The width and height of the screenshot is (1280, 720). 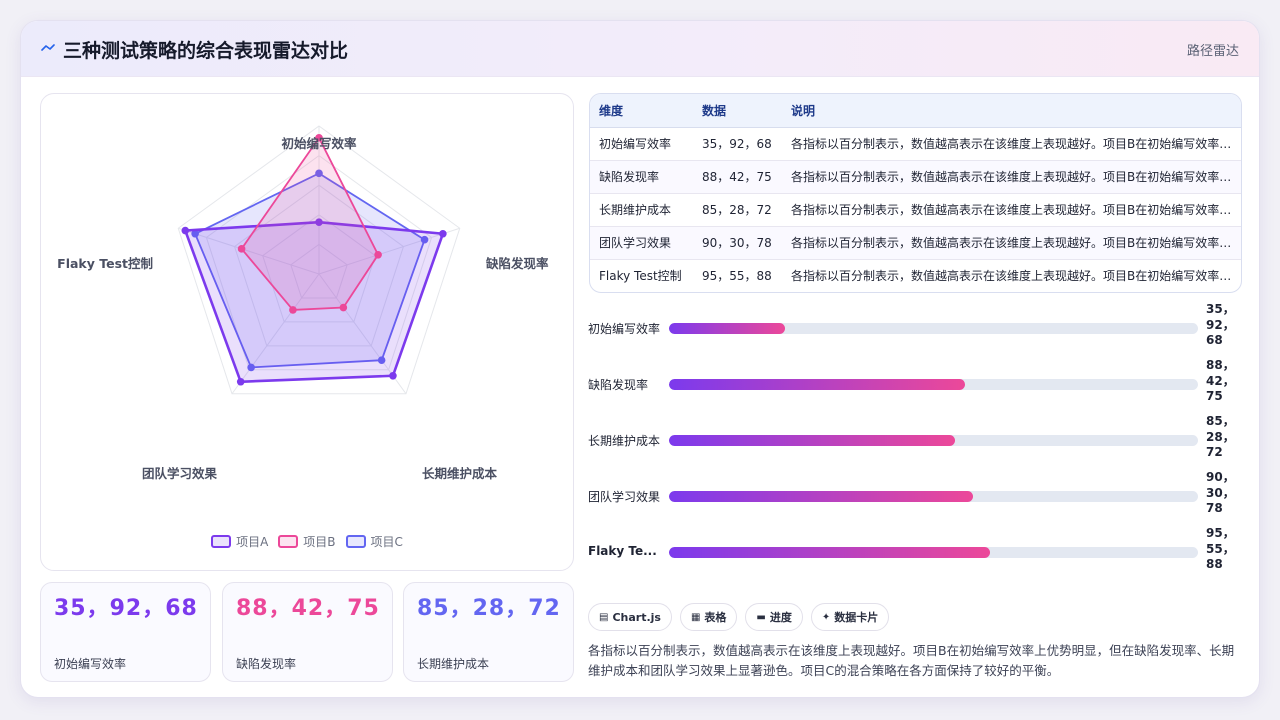 I want to click on cell-data: 95，55，88, so click(x=737, y=276).